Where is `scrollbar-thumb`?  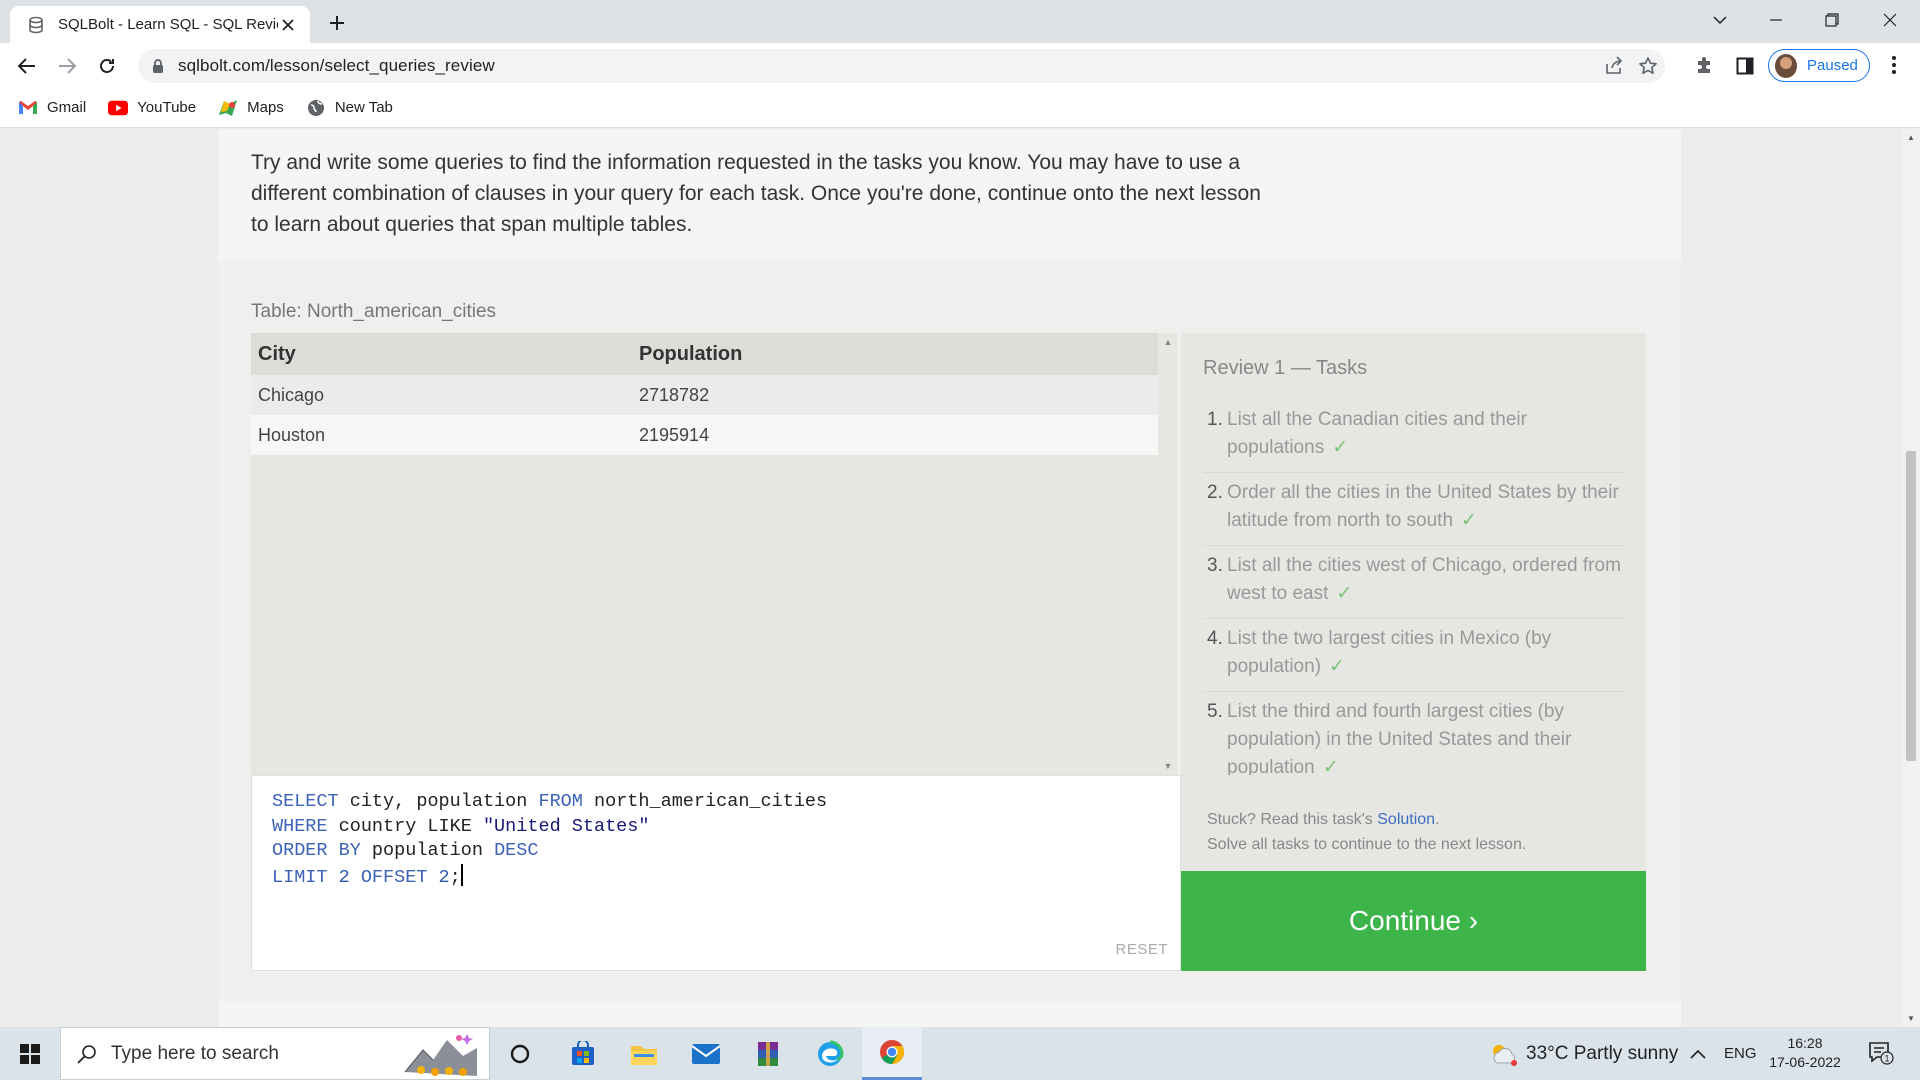 scrollbar-thumb is located at coordinates (1911, 606).